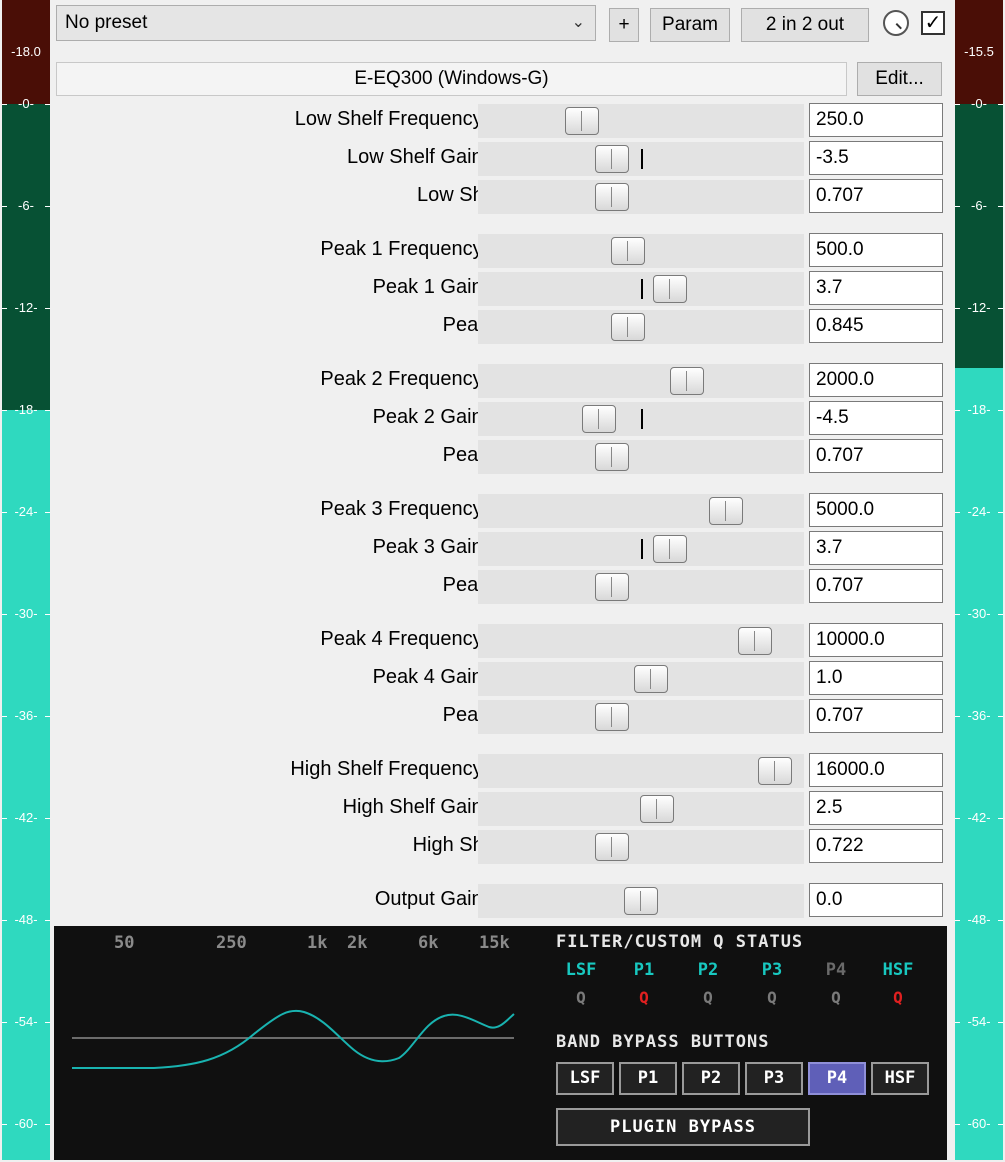 This screenshot has height=1162, width=1005. Describe the element at coordinates (774, 1078) in the screenshot. I see `band-bypass-button: P3` at that location.